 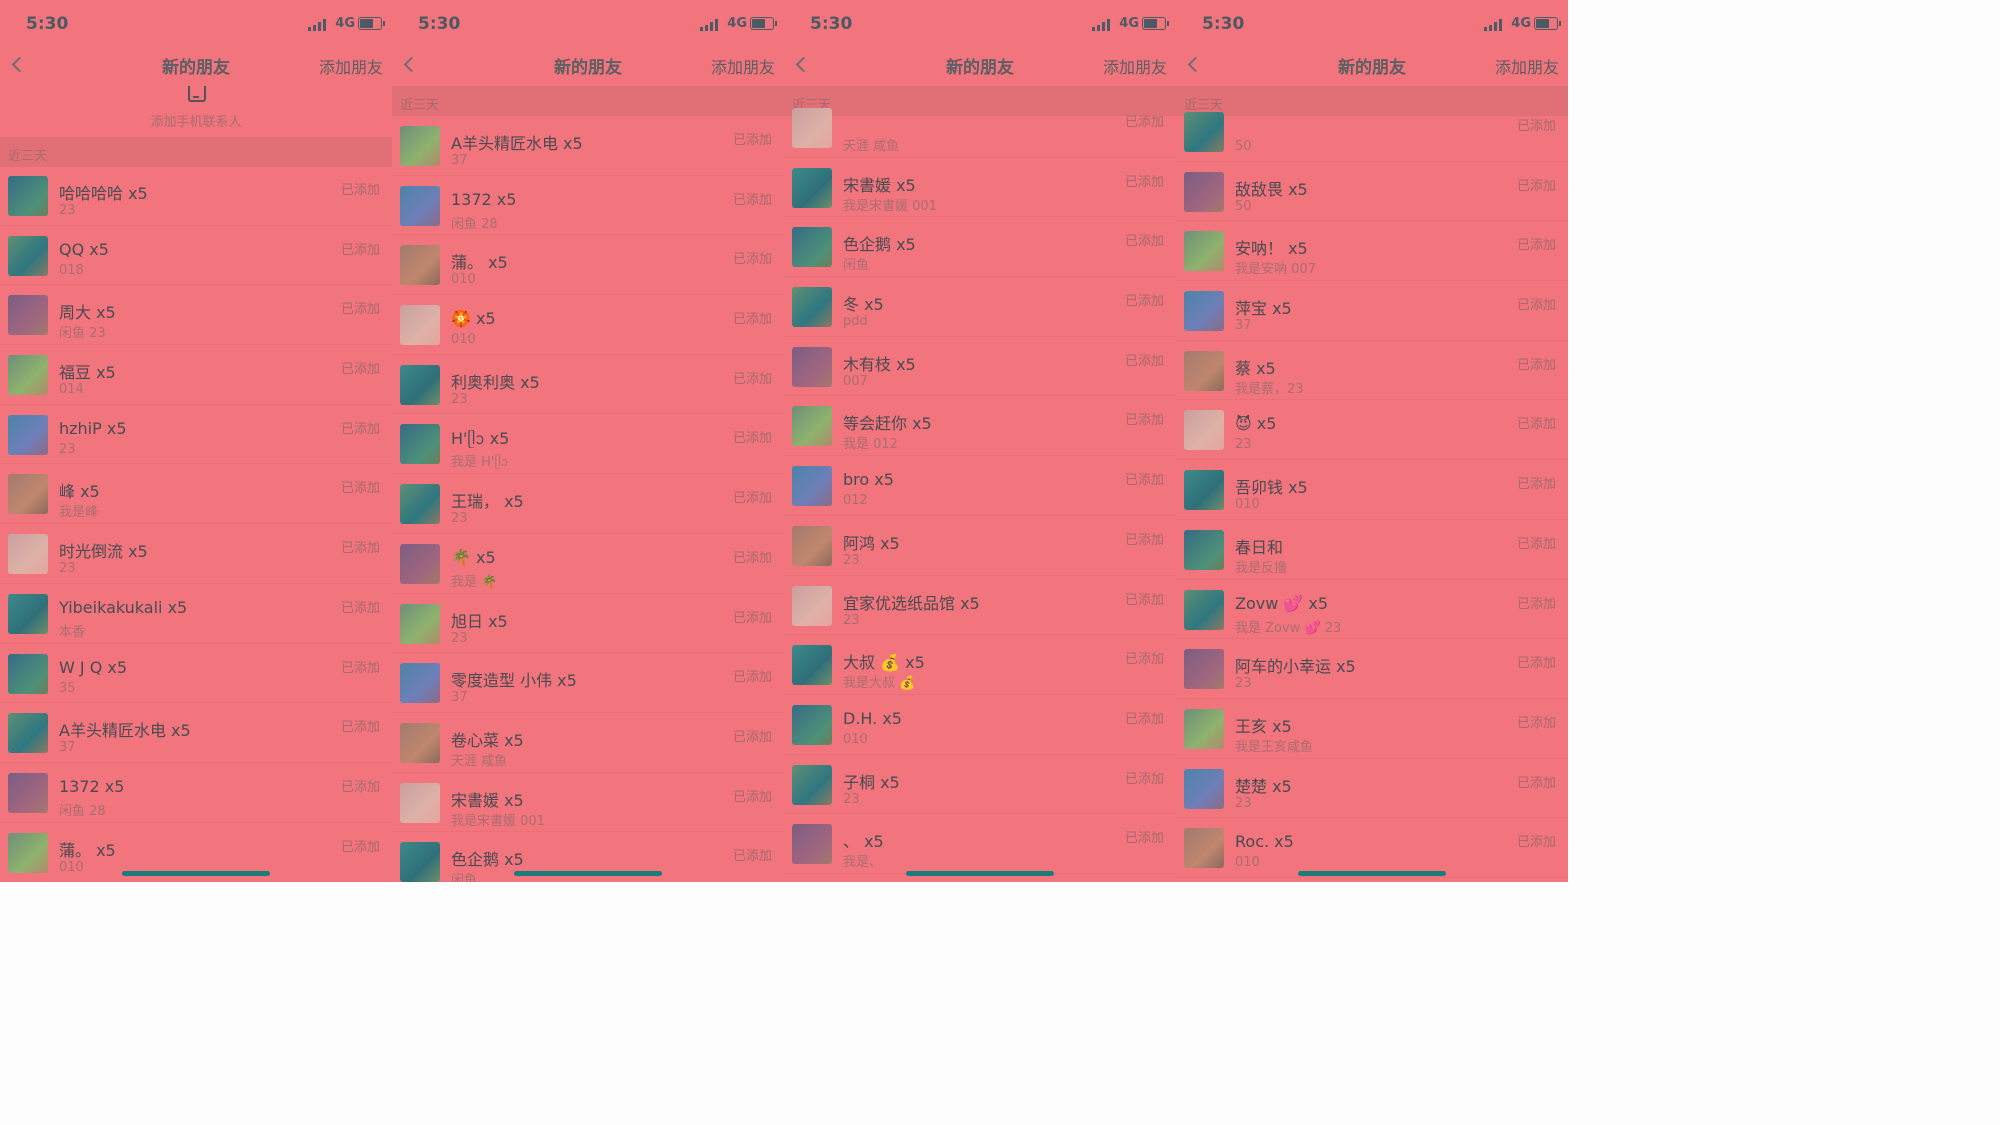 I want to click on friend-request-row: 天涯 咸鱼 已添加, so click(x=980, y=128).